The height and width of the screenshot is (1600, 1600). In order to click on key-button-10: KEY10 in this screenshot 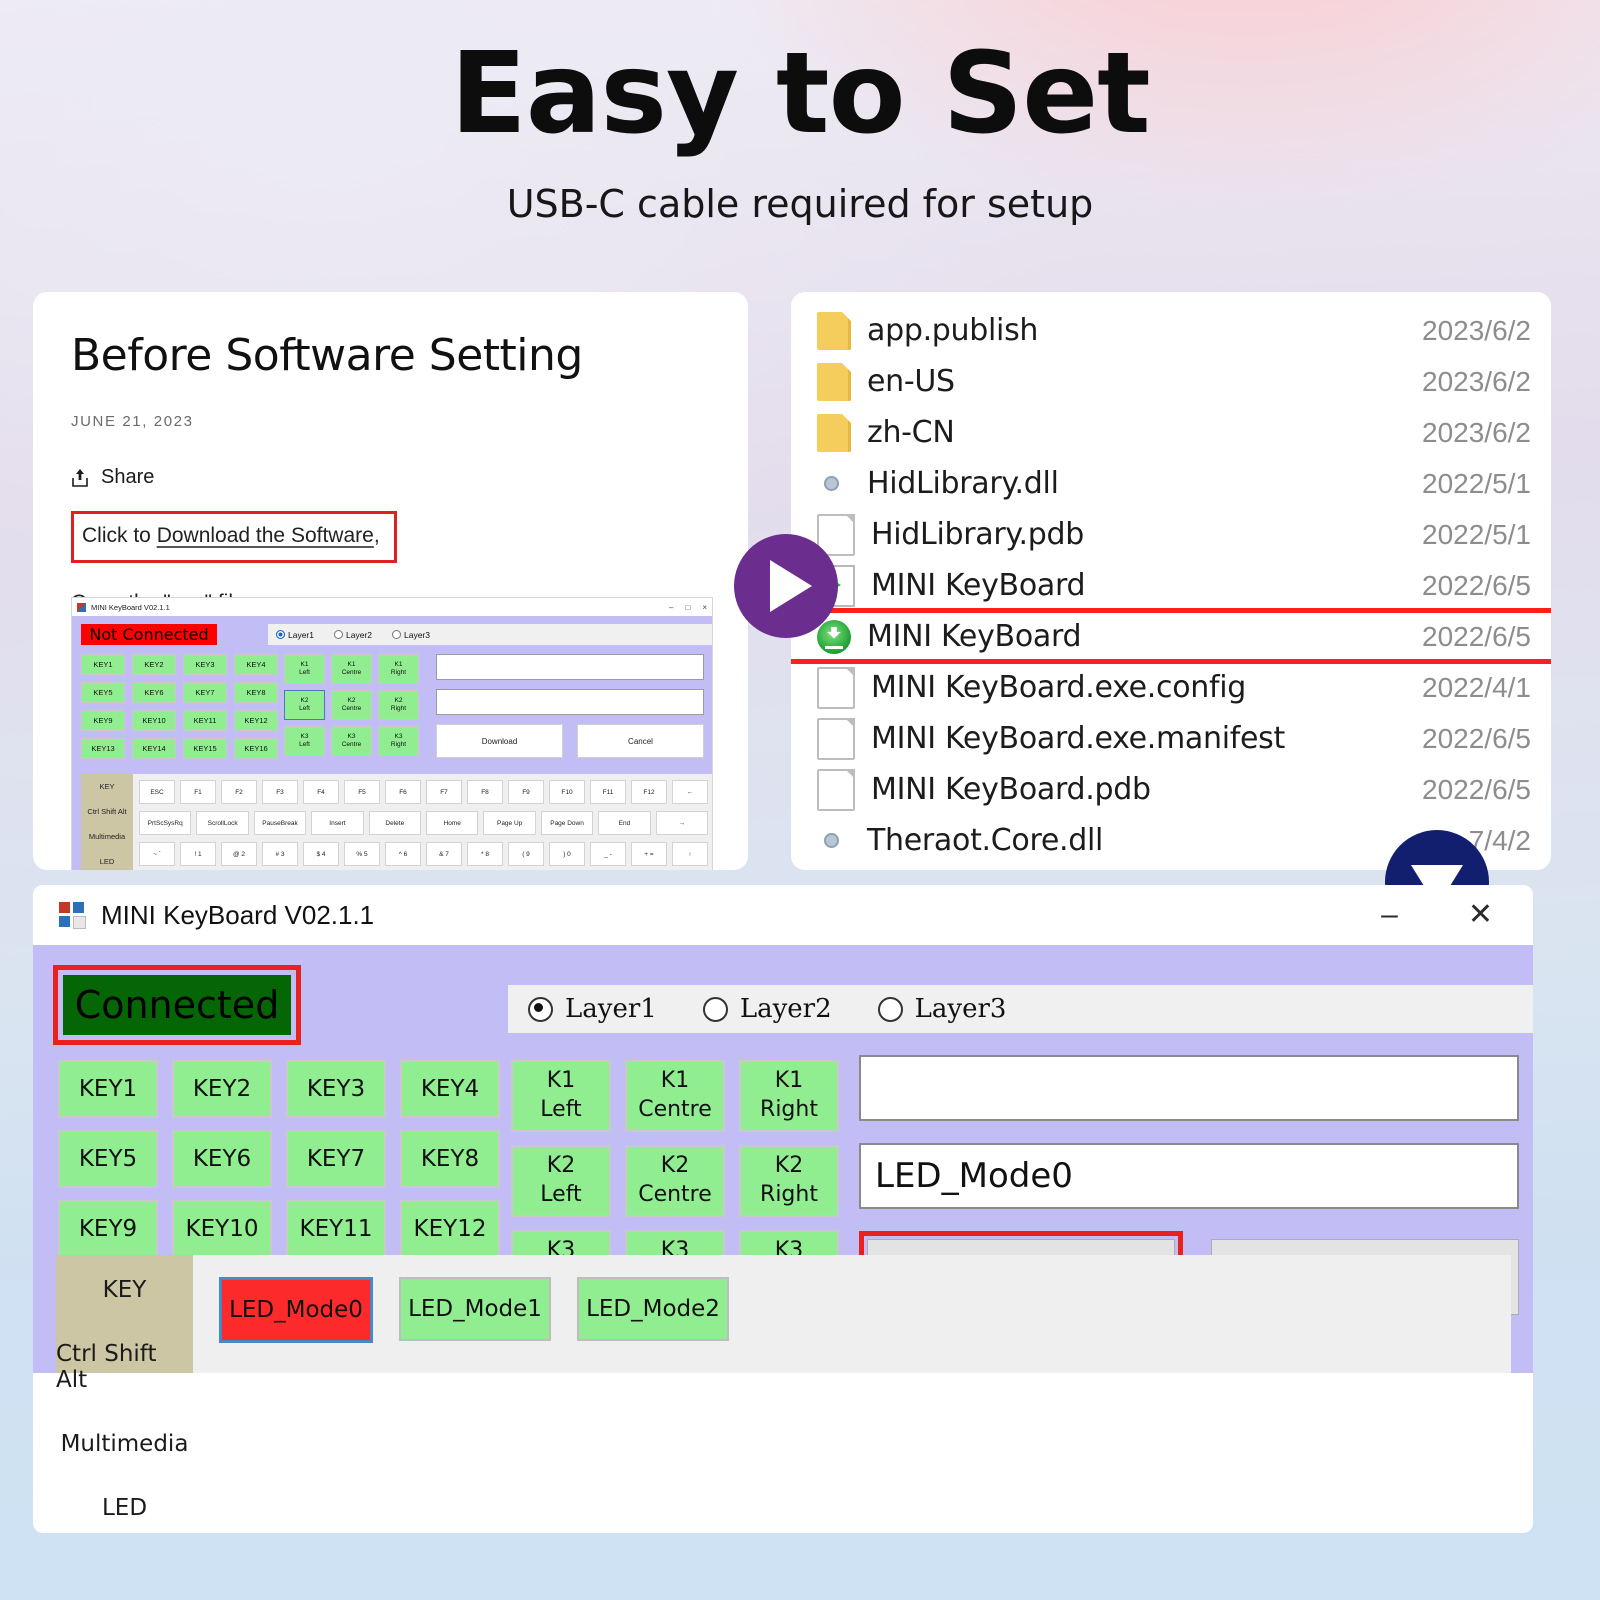, I will do `click(222, 1229)`.